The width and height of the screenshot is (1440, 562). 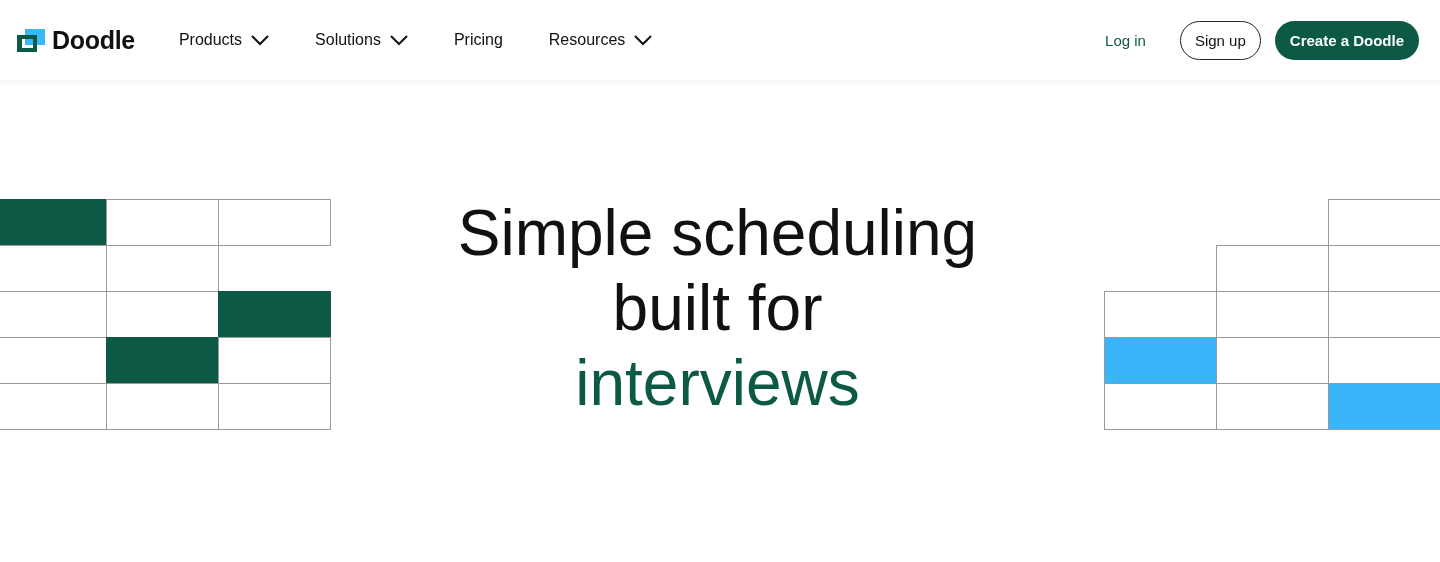 What do you see at coordinates (478, 40) in the screenshot?
I see `nav-menu: Pricing` at bounding box center [478, 40].